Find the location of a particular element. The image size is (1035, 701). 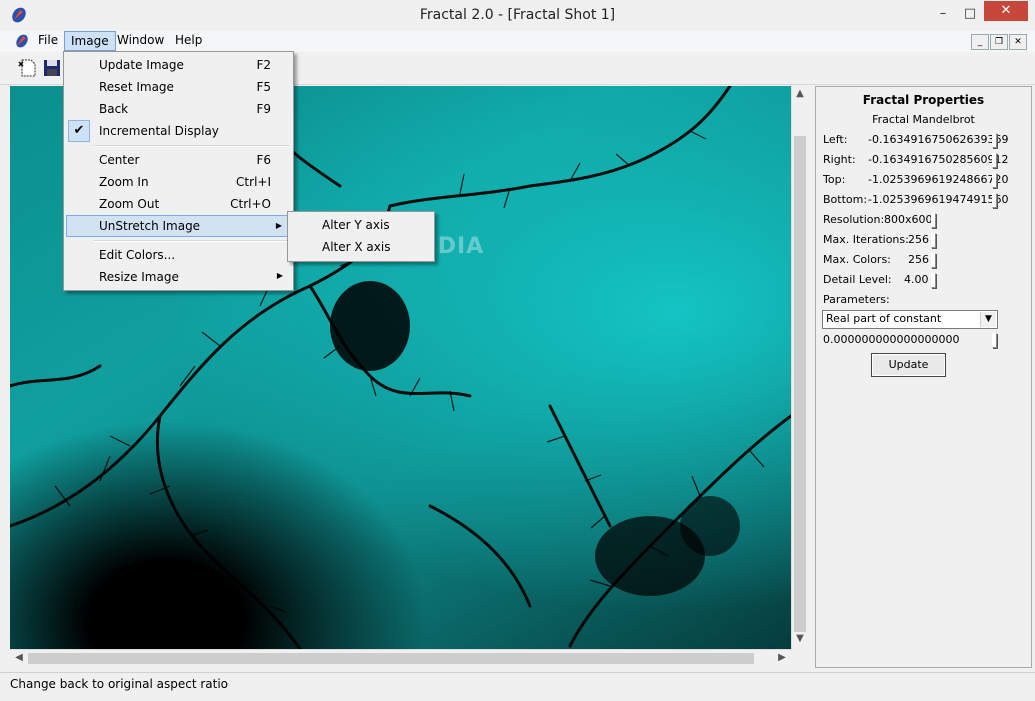

bottom-value: -1.025396961947491560 is located at coordinates (938, 199).